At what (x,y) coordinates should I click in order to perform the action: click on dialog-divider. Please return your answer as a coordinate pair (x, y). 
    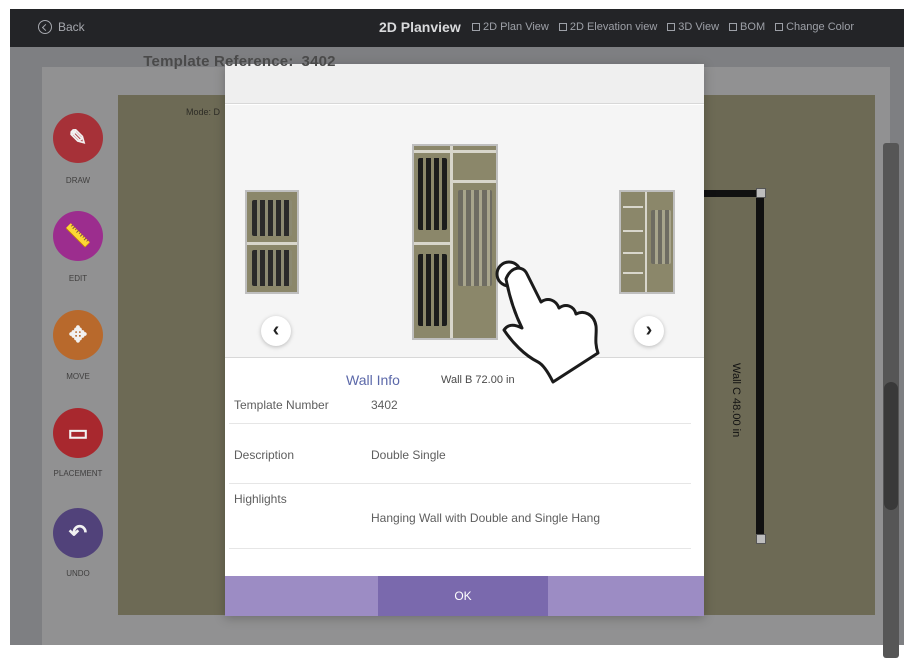
    Looking at the image, I should click on (464, 357).